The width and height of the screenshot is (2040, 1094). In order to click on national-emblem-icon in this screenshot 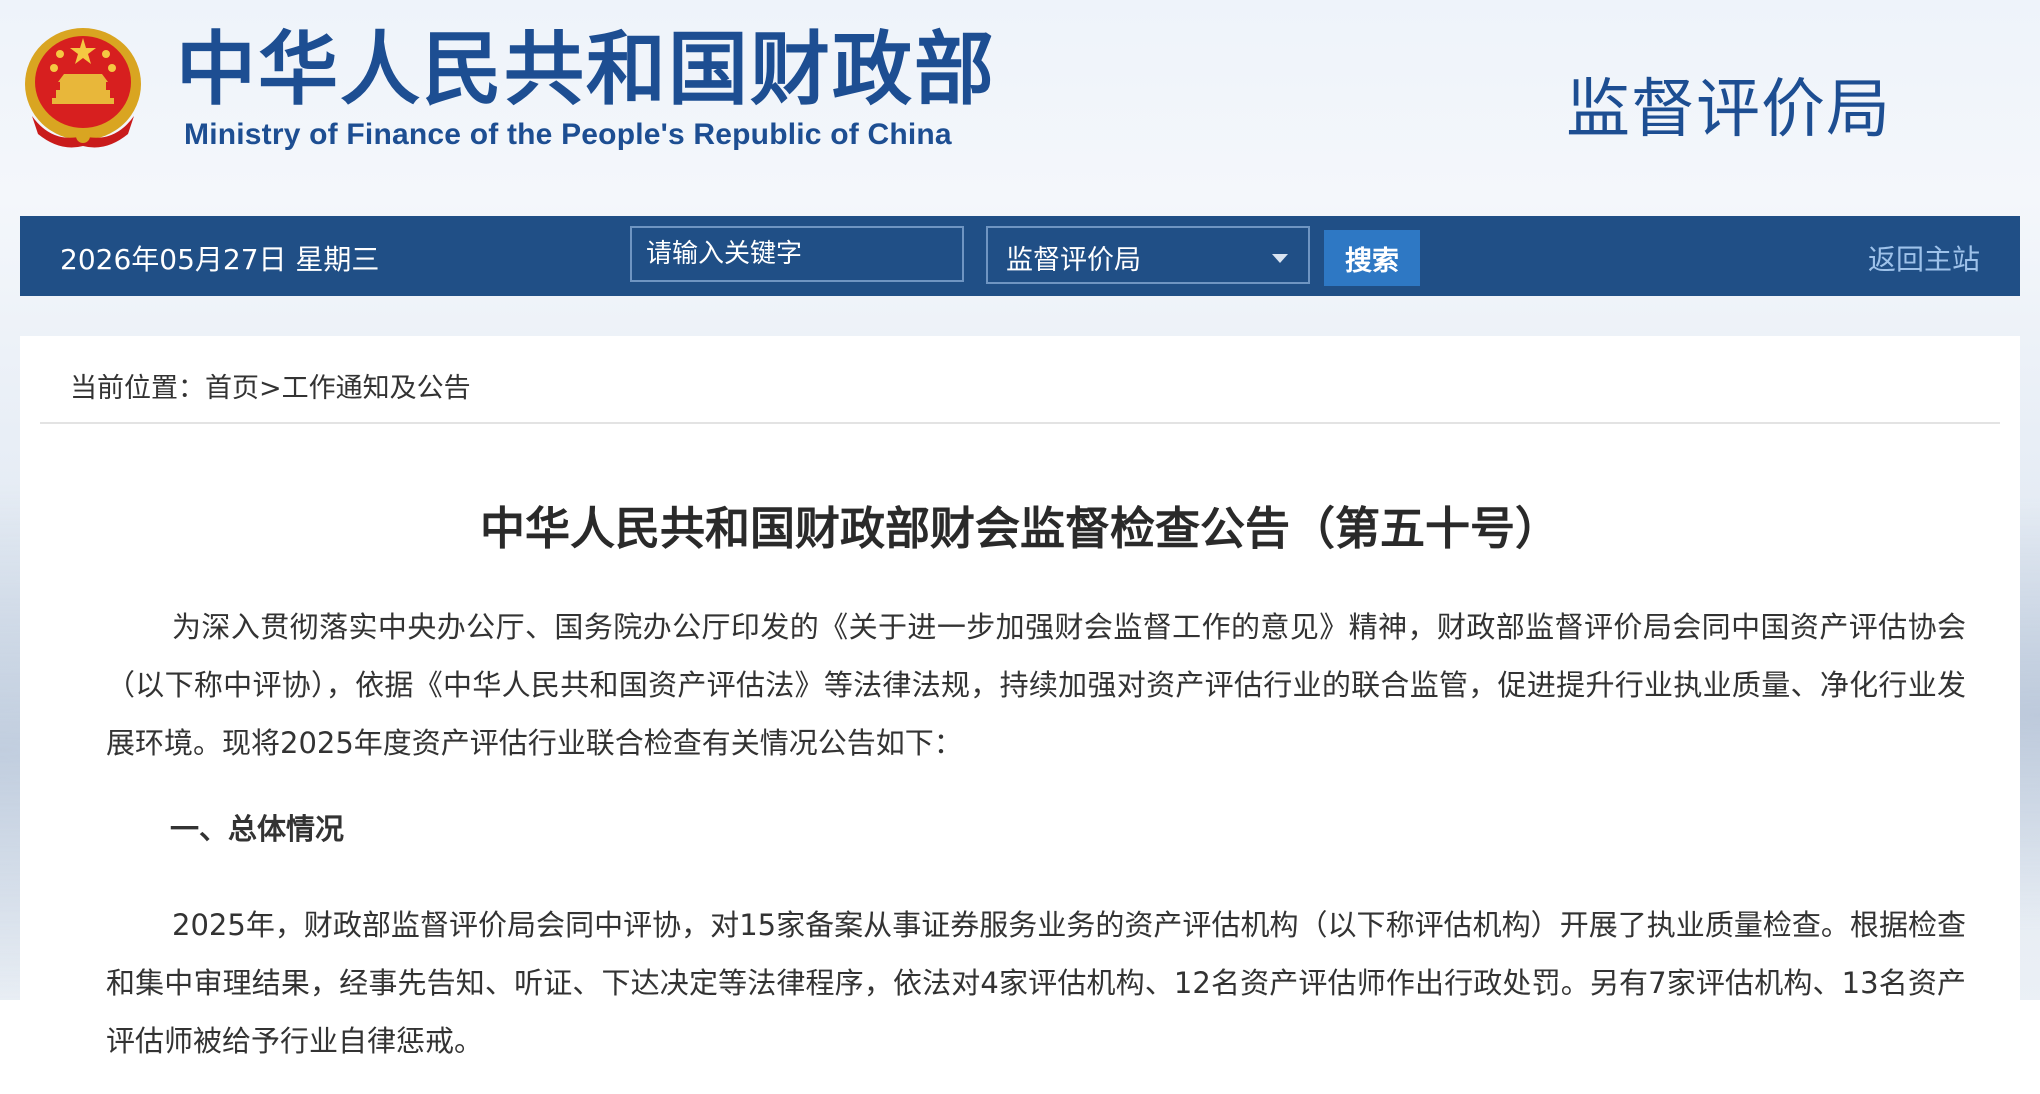, I will do `click(83, 88)`.